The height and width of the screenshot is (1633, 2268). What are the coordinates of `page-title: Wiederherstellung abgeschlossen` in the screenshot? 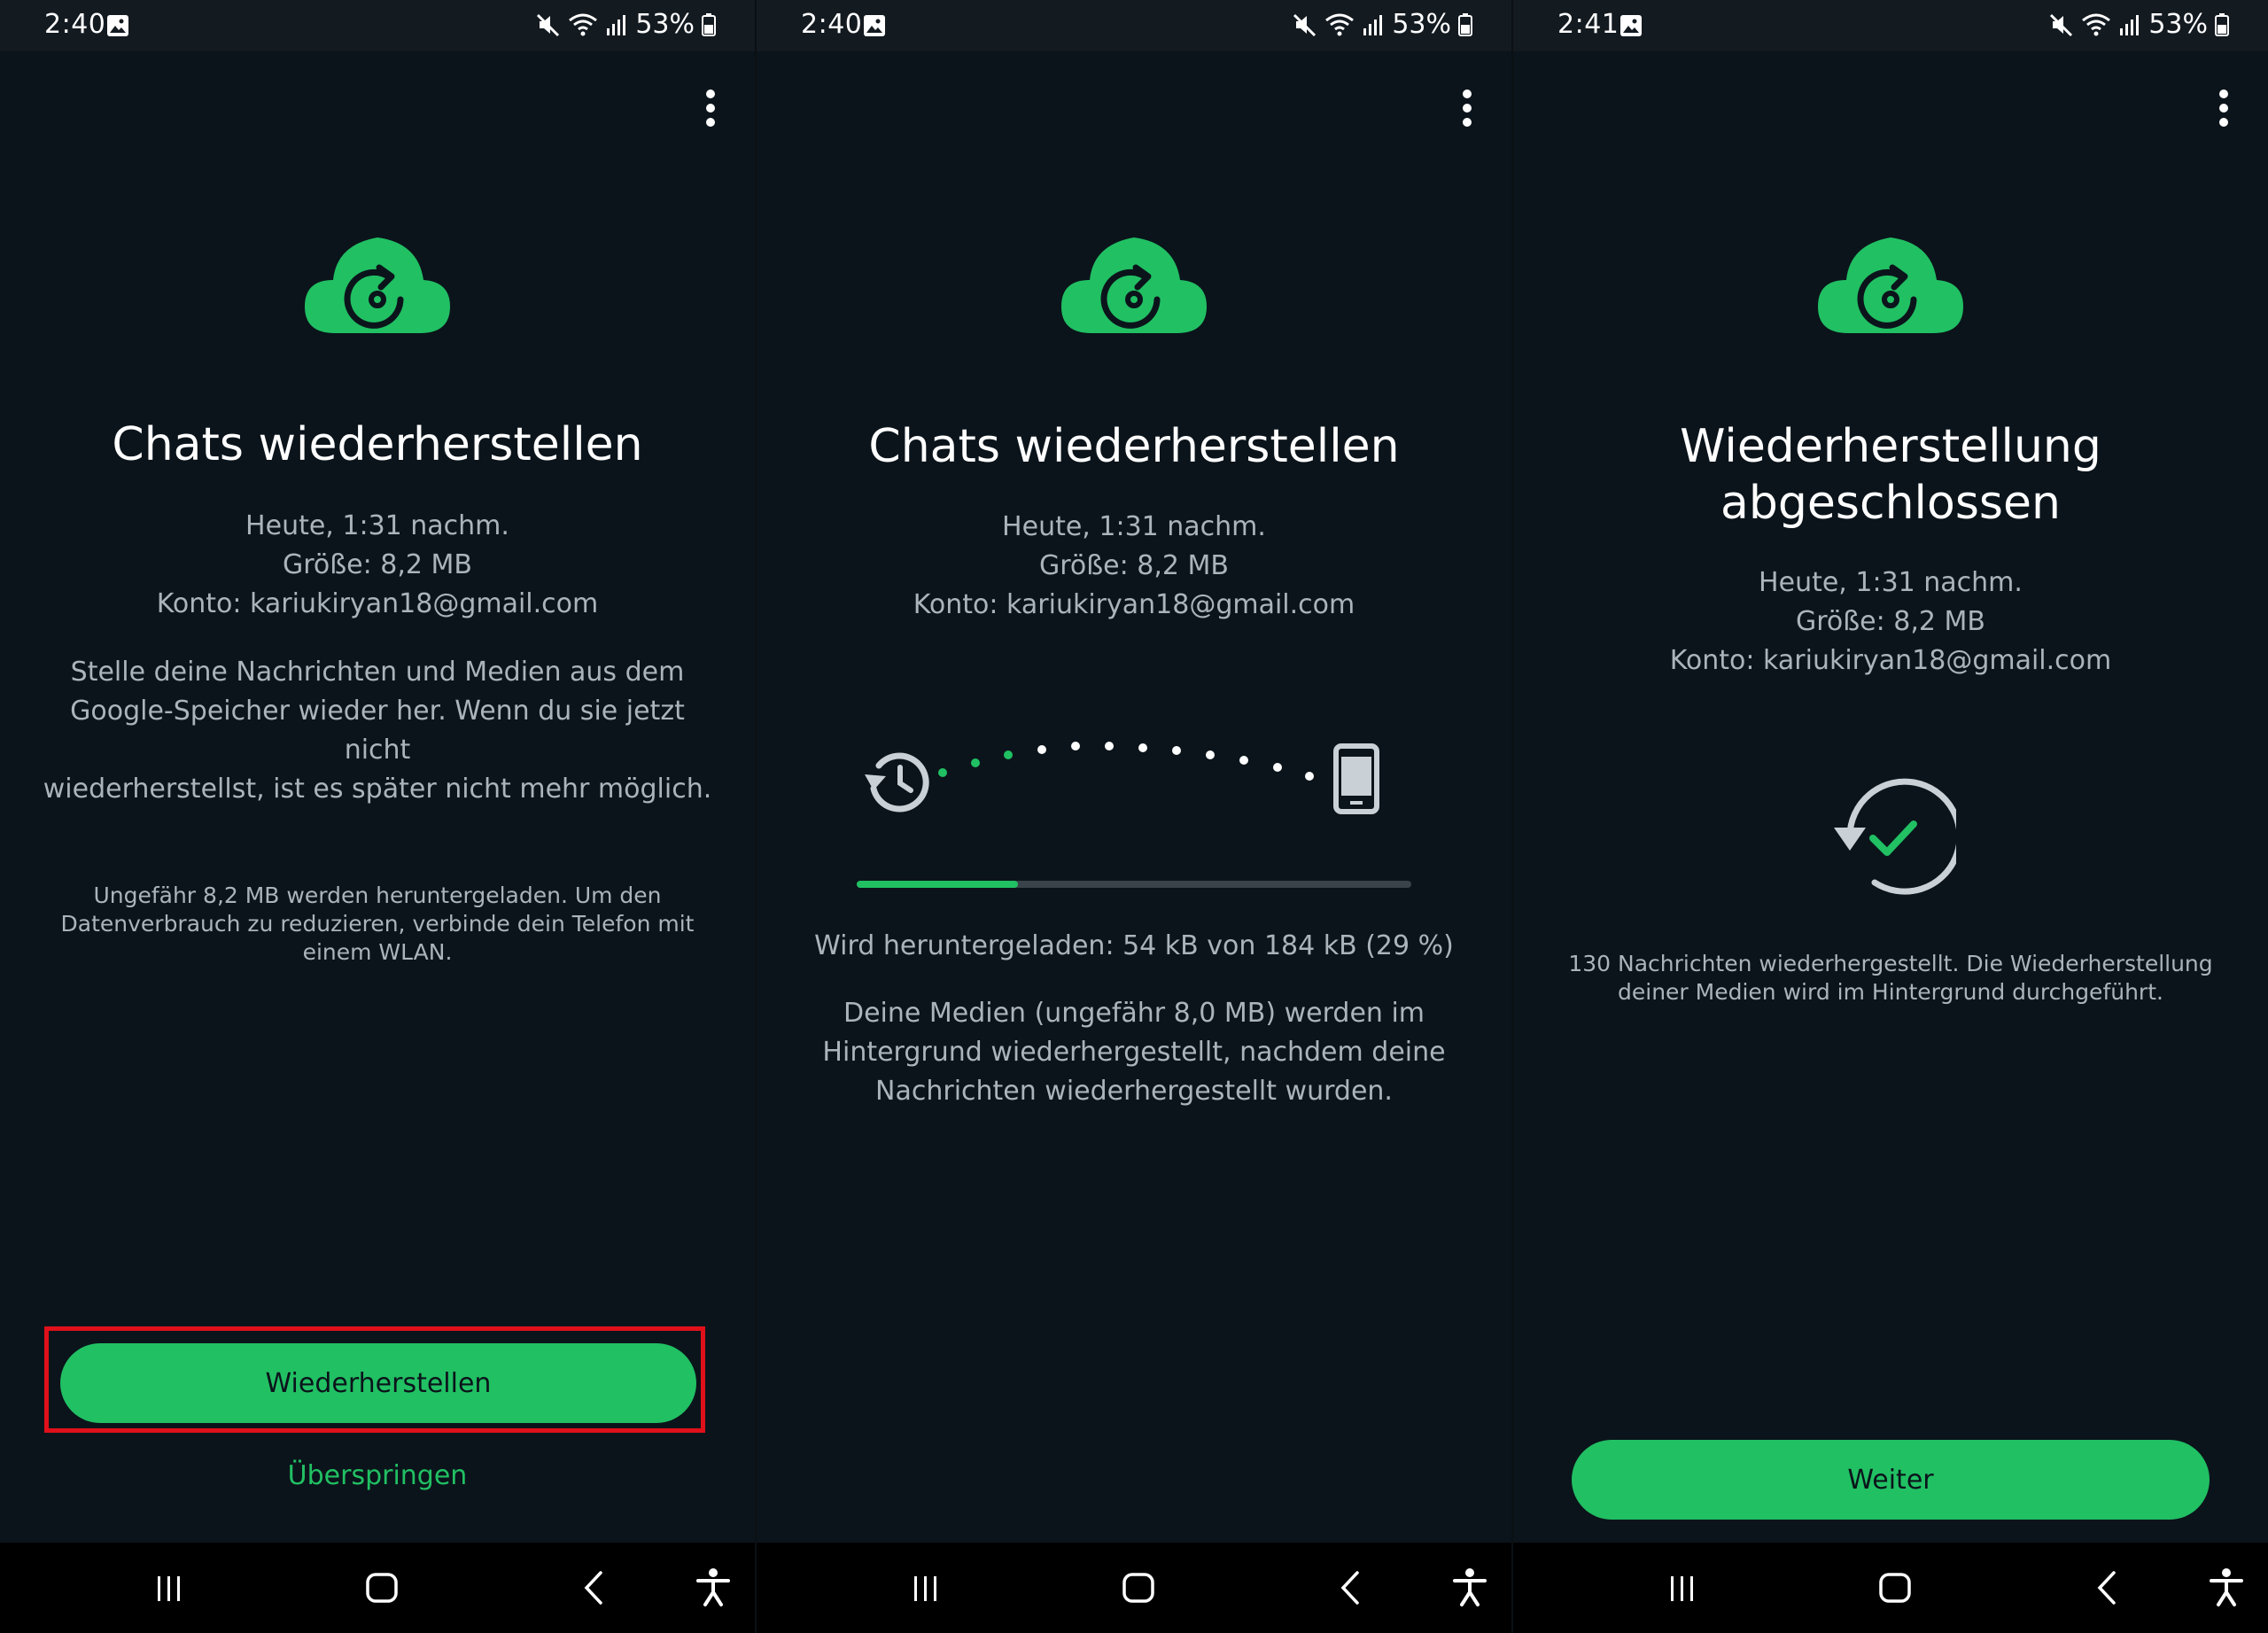 It's located at (1890, 475).